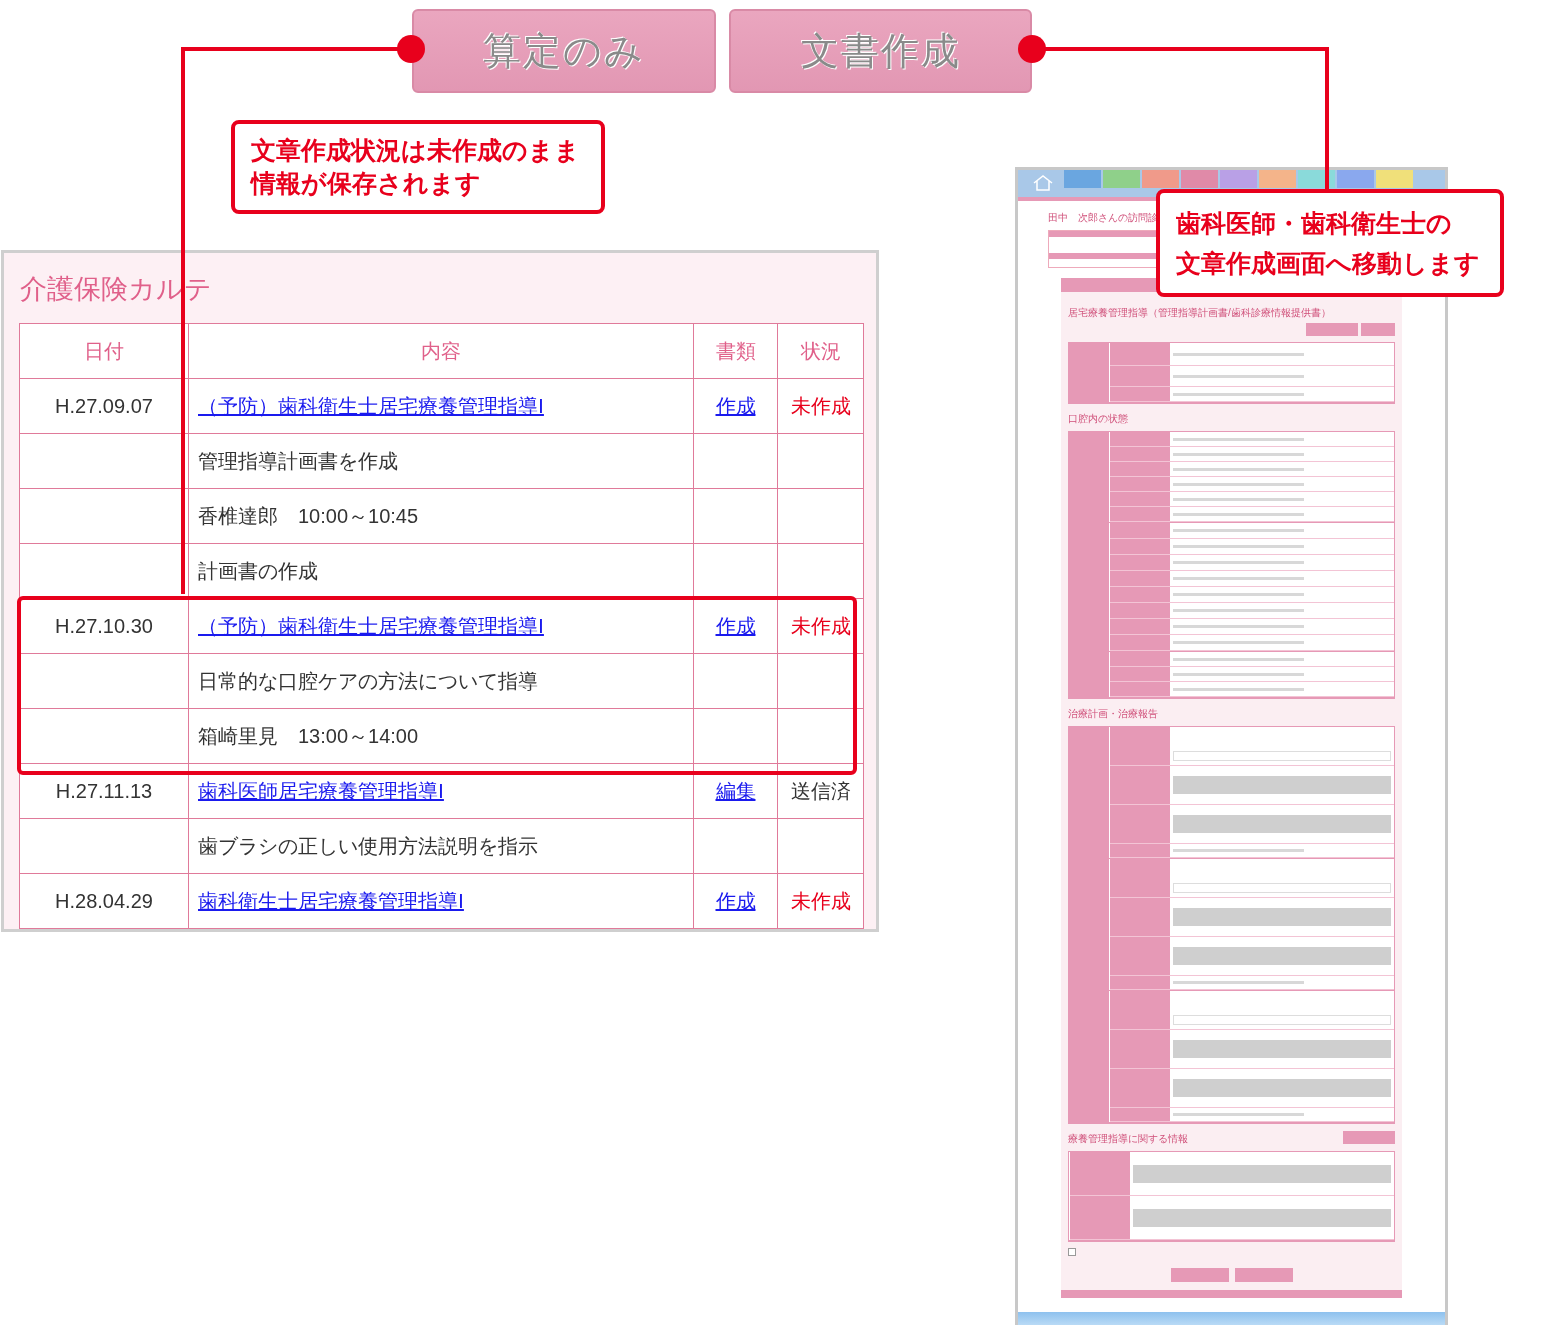  I want to click on callout-text: 文章作成状況は未作成のまま, so click(416, 150).